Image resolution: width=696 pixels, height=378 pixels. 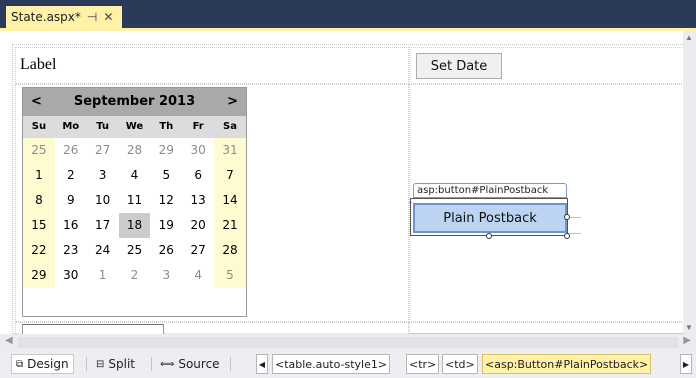 What do you see at coordinates (687, 340) in the screenshot?
I see `scroll-right-icon: ▶` at bounding box center [687, 340].